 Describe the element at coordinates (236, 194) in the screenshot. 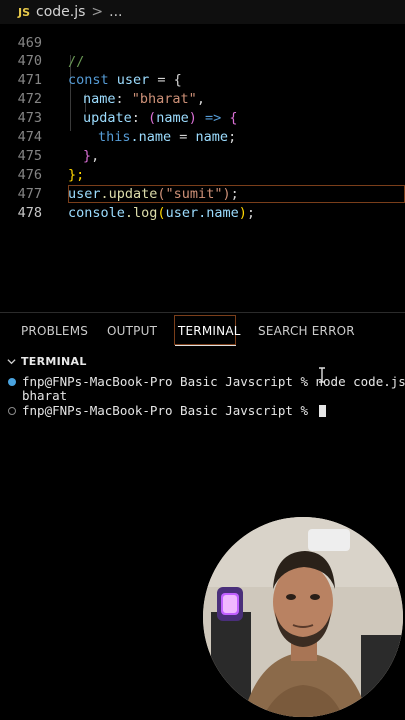

I see `current-line-highlight` at that location.